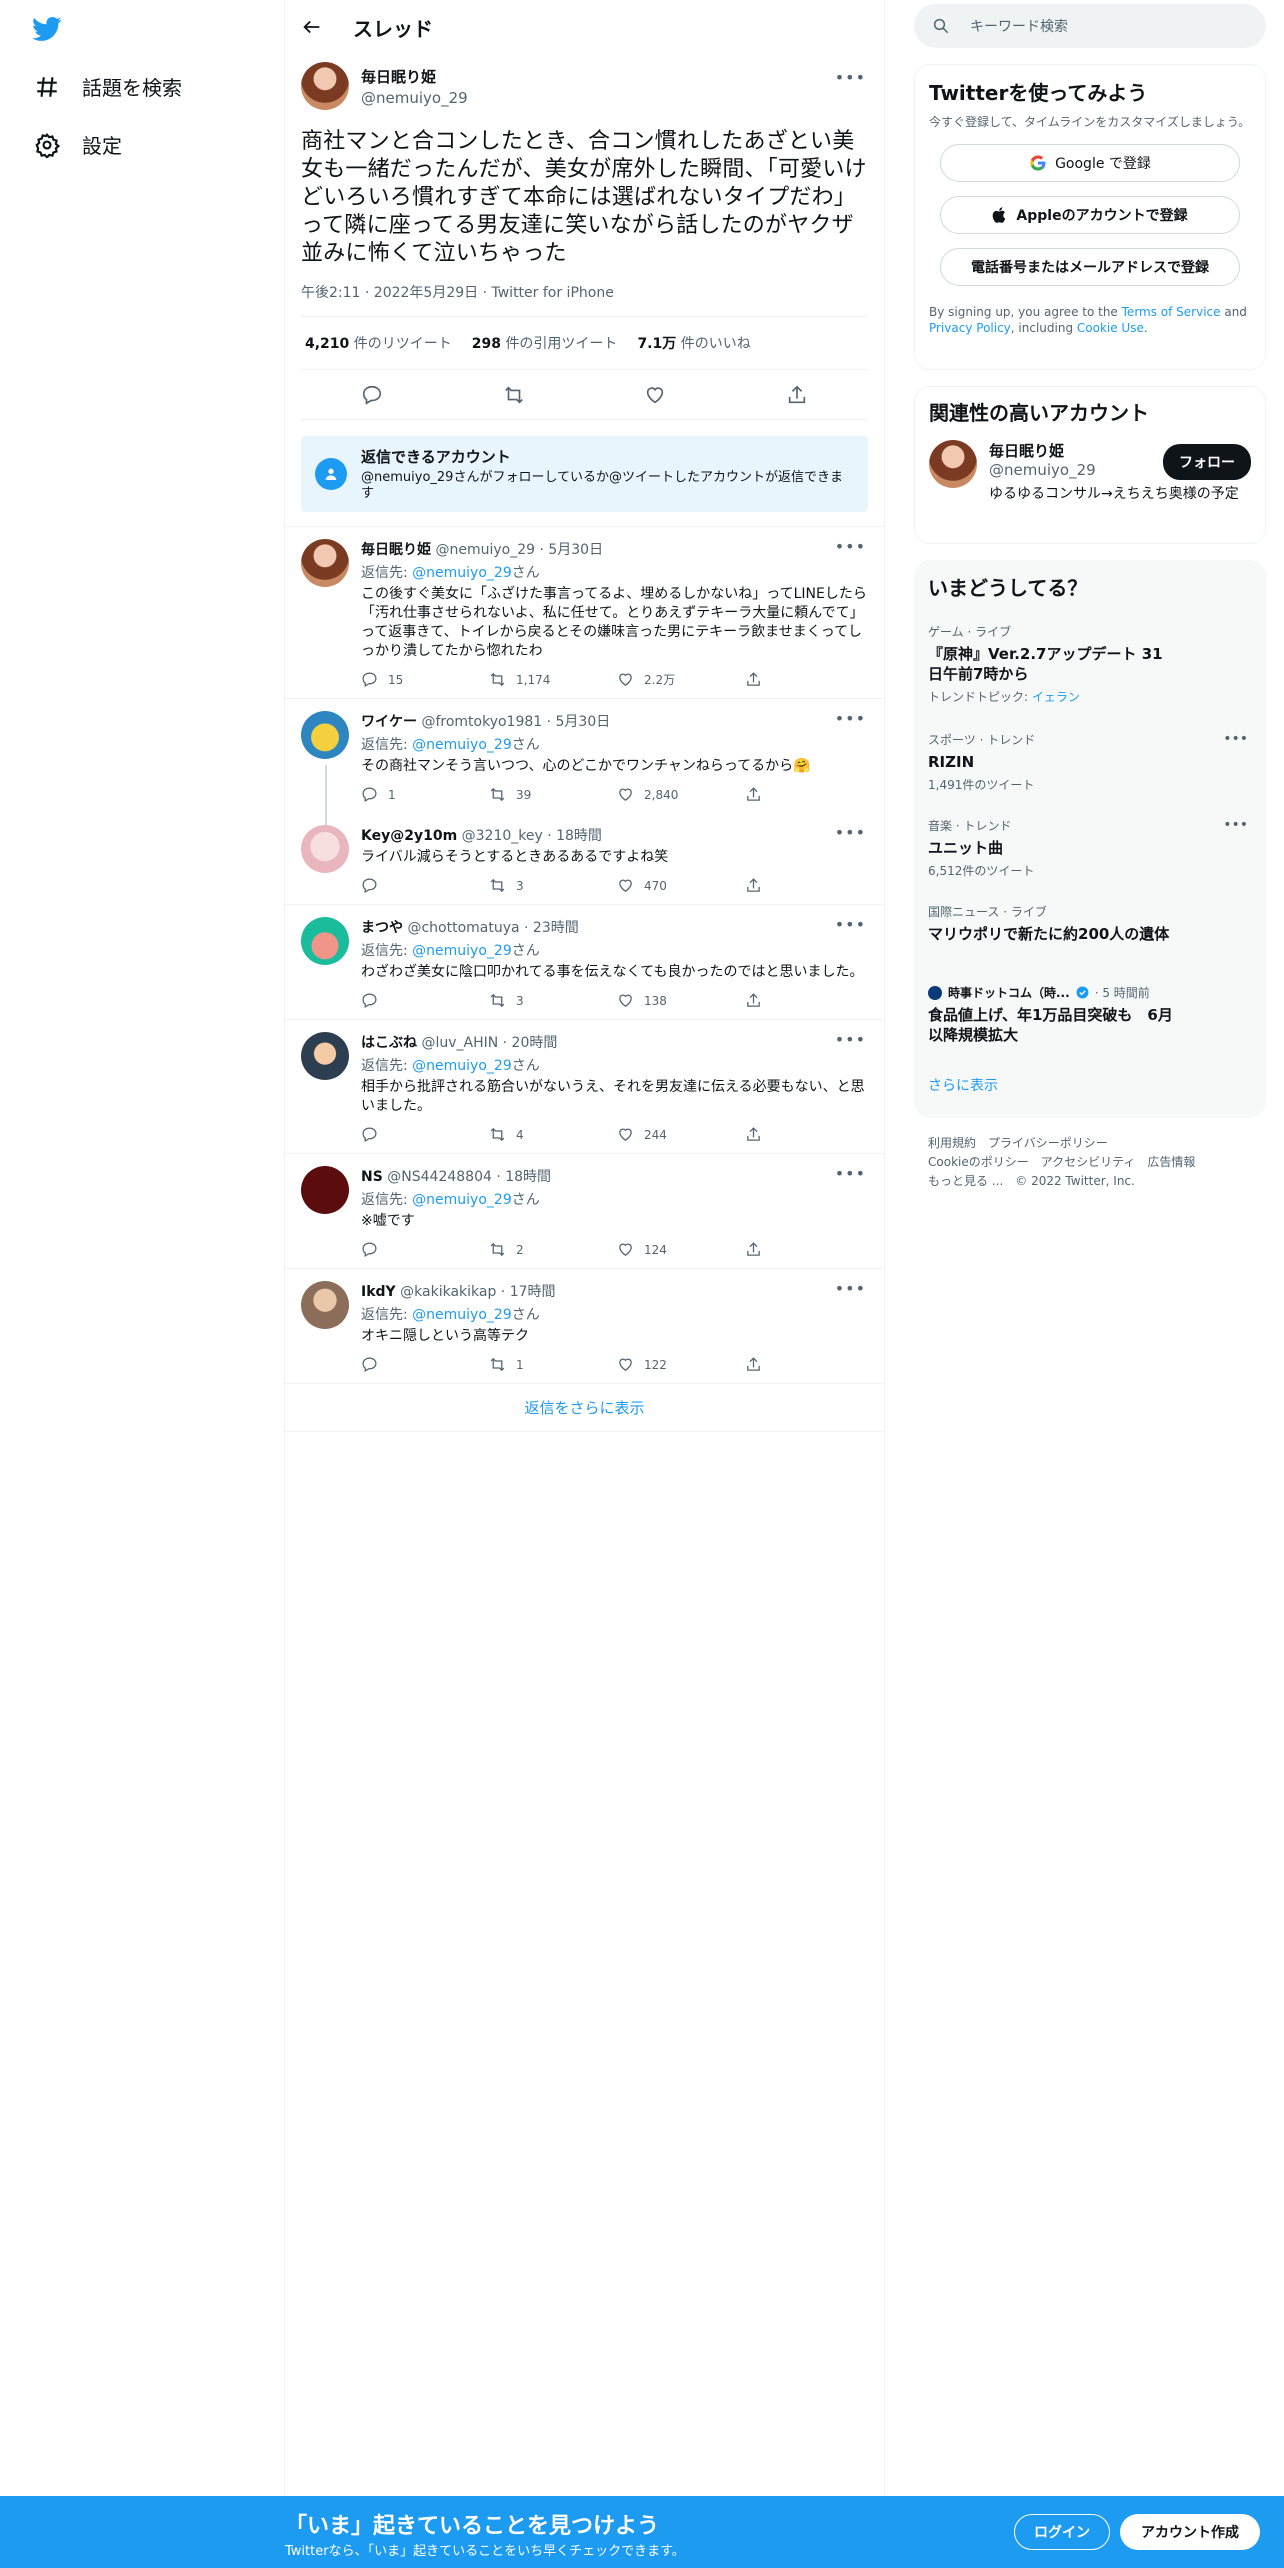 This screenshot has width=1284, height=2568. Describe the element at coordinates (1088, 1181) in the screenshot. I see `footer-line: もっと見る ... © 2022 Twitter, Inc.` at that location.